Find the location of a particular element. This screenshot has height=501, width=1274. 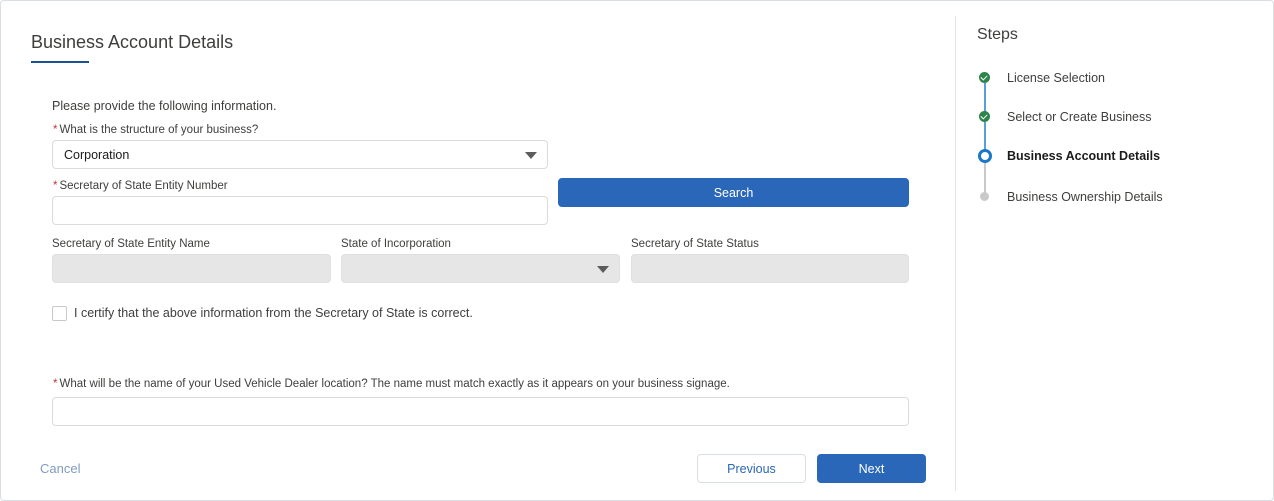

step-business-ownership-details: Business Ownership Details is located at coordinates (1085, 197).